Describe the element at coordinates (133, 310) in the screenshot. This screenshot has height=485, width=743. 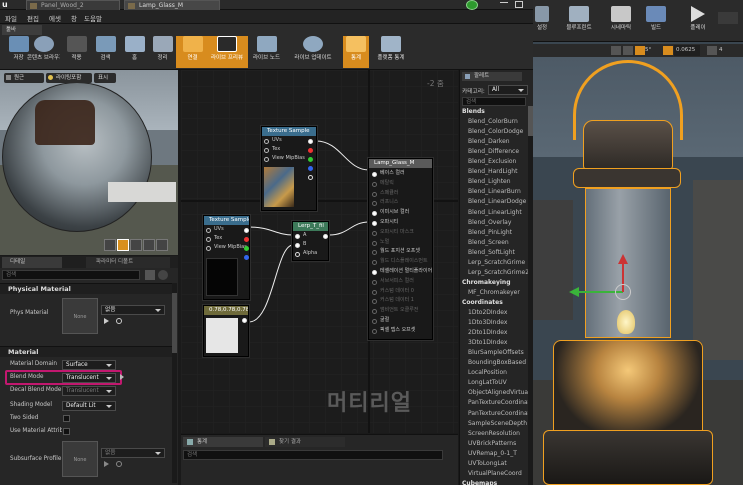
I see `phys-material-combo: 없음` at that location.